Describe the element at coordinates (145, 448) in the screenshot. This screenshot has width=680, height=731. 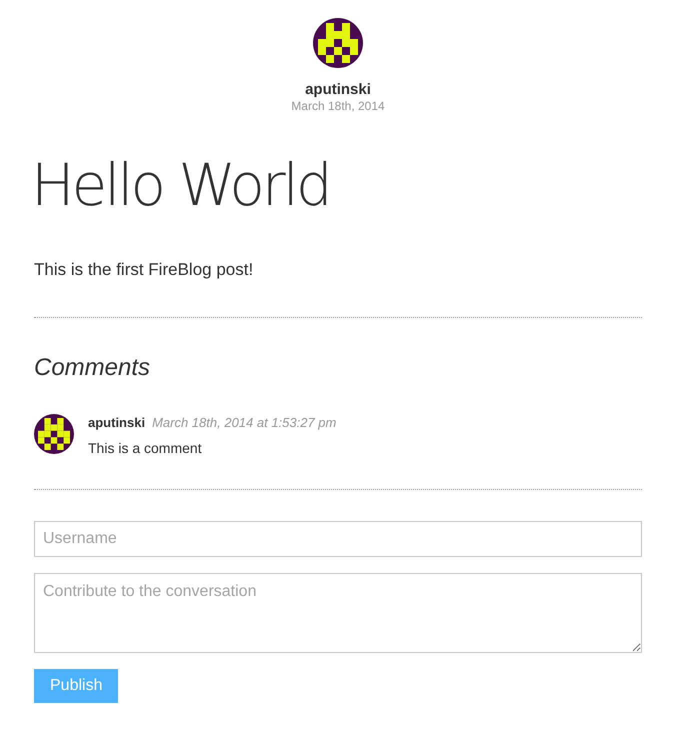
I see `comment-text: This is a comment` at that location.